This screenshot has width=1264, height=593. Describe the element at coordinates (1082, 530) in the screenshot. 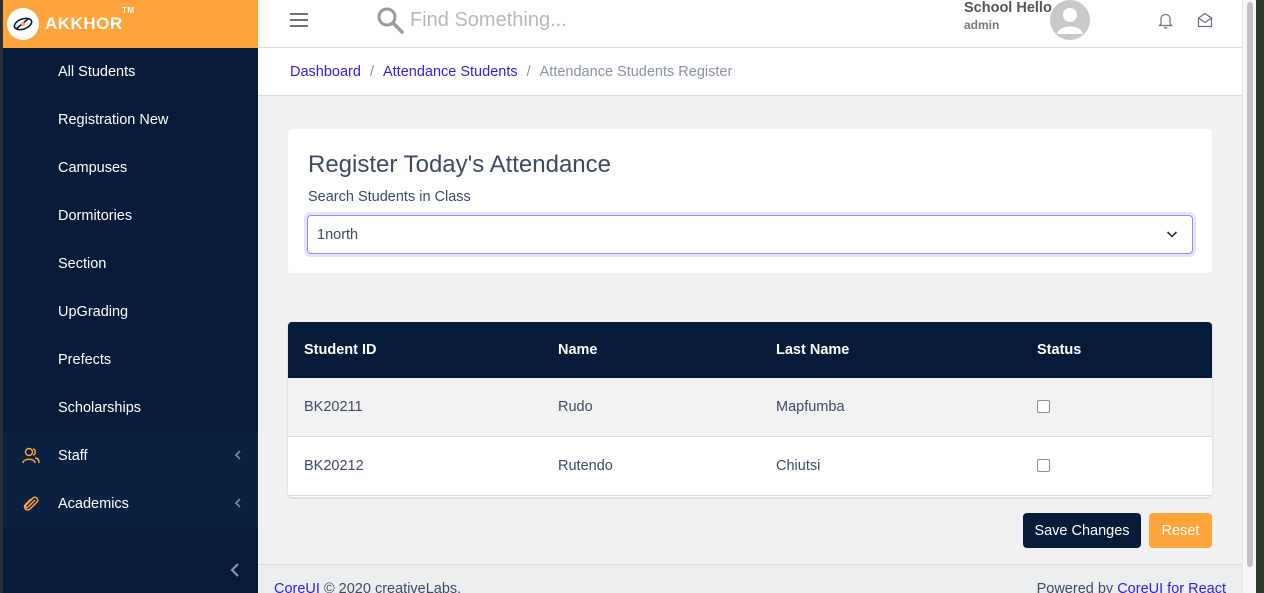

I see `save-changes-button: Save Changes` at that location.